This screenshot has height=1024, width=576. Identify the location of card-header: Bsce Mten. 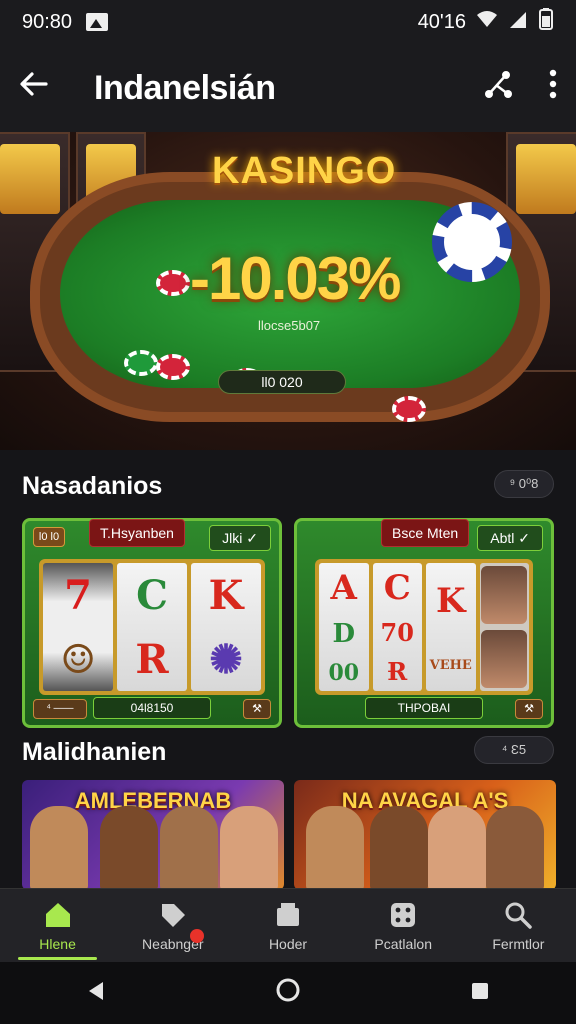
(425, 533).